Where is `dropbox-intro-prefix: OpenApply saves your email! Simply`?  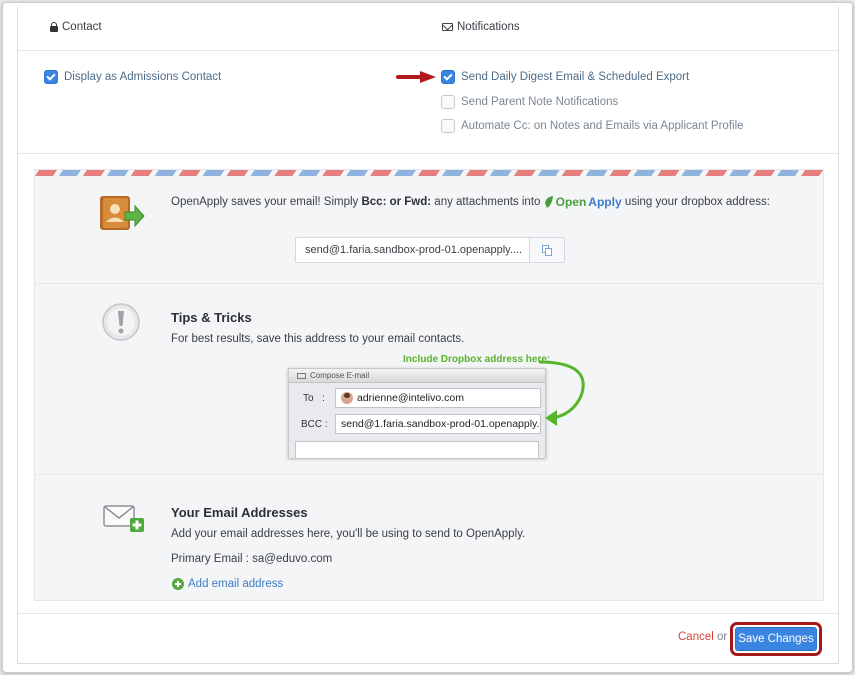
dropbox-intro-prefix: OpenApply saves your email! Simply is located at coordinates (266, 202).